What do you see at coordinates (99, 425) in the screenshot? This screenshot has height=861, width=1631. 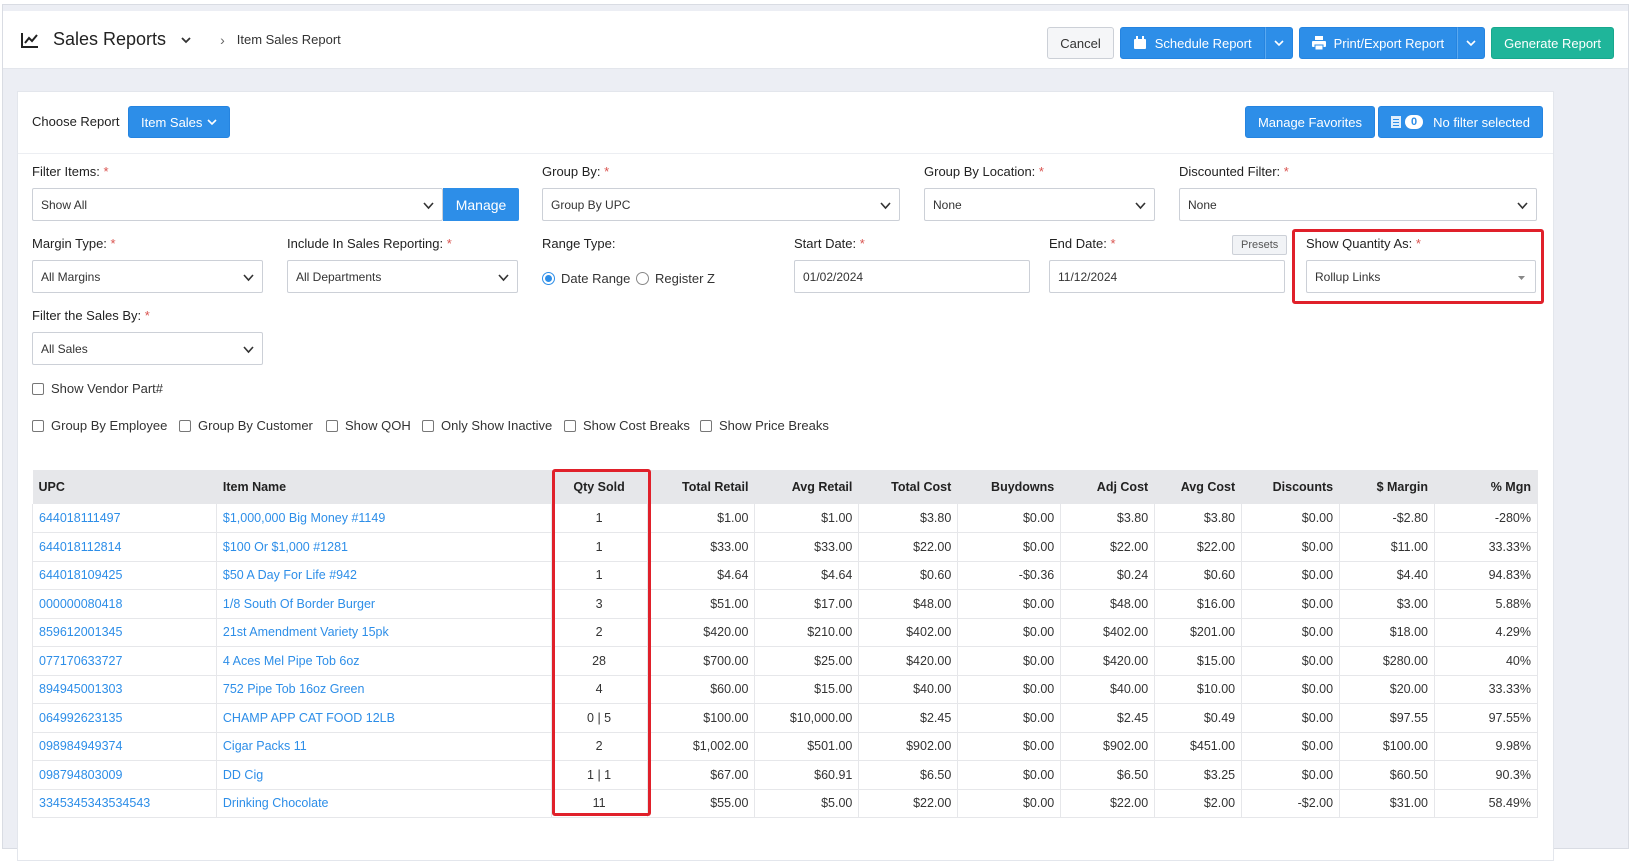 I see `group-by-employee-checkbox: Group By Employee` at bounding box center [99, 425].